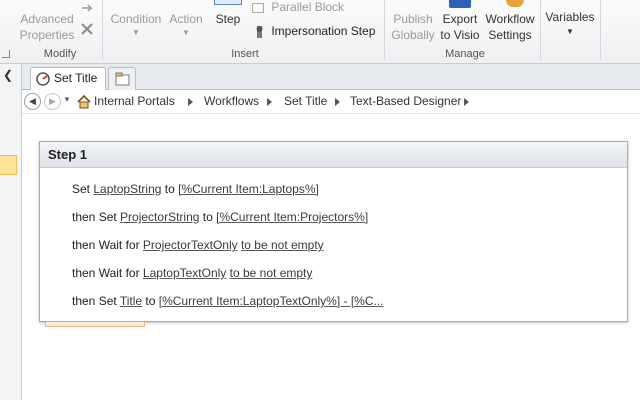  I want to click on back-button: ◀, so click(32, 101).